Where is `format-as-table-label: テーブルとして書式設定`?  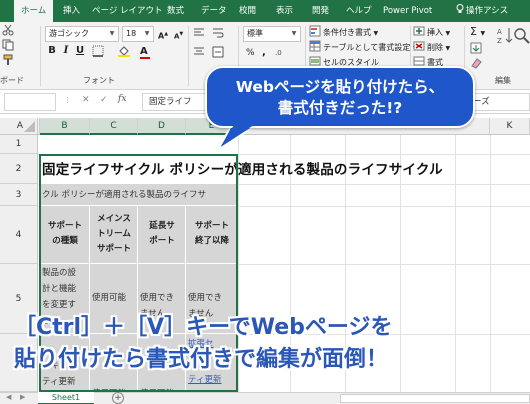
format-as-table-label: テーブルとして書式設定 is located at coordinates (367, 47).